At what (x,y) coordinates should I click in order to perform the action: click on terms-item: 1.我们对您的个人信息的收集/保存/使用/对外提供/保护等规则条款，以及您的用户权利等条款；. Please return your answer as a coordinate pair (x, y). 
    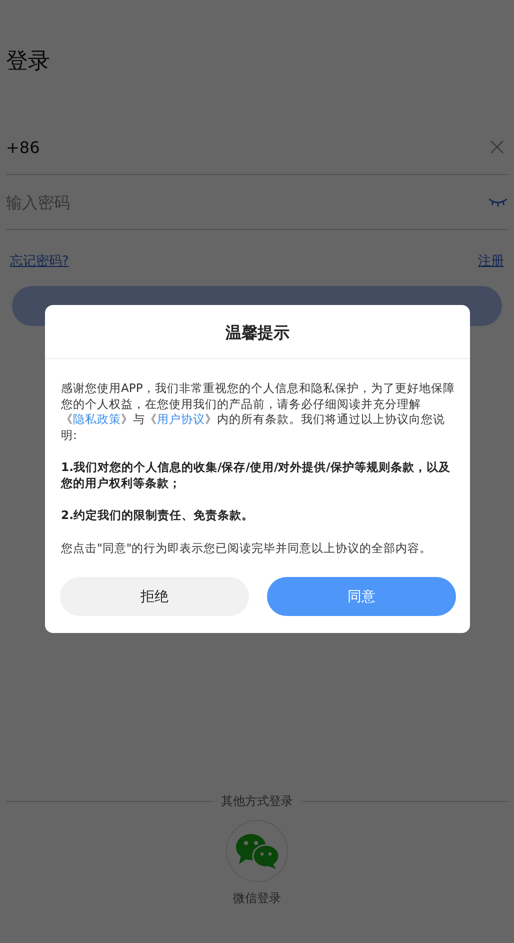
    Looking at the image, I should click on (256, 475).